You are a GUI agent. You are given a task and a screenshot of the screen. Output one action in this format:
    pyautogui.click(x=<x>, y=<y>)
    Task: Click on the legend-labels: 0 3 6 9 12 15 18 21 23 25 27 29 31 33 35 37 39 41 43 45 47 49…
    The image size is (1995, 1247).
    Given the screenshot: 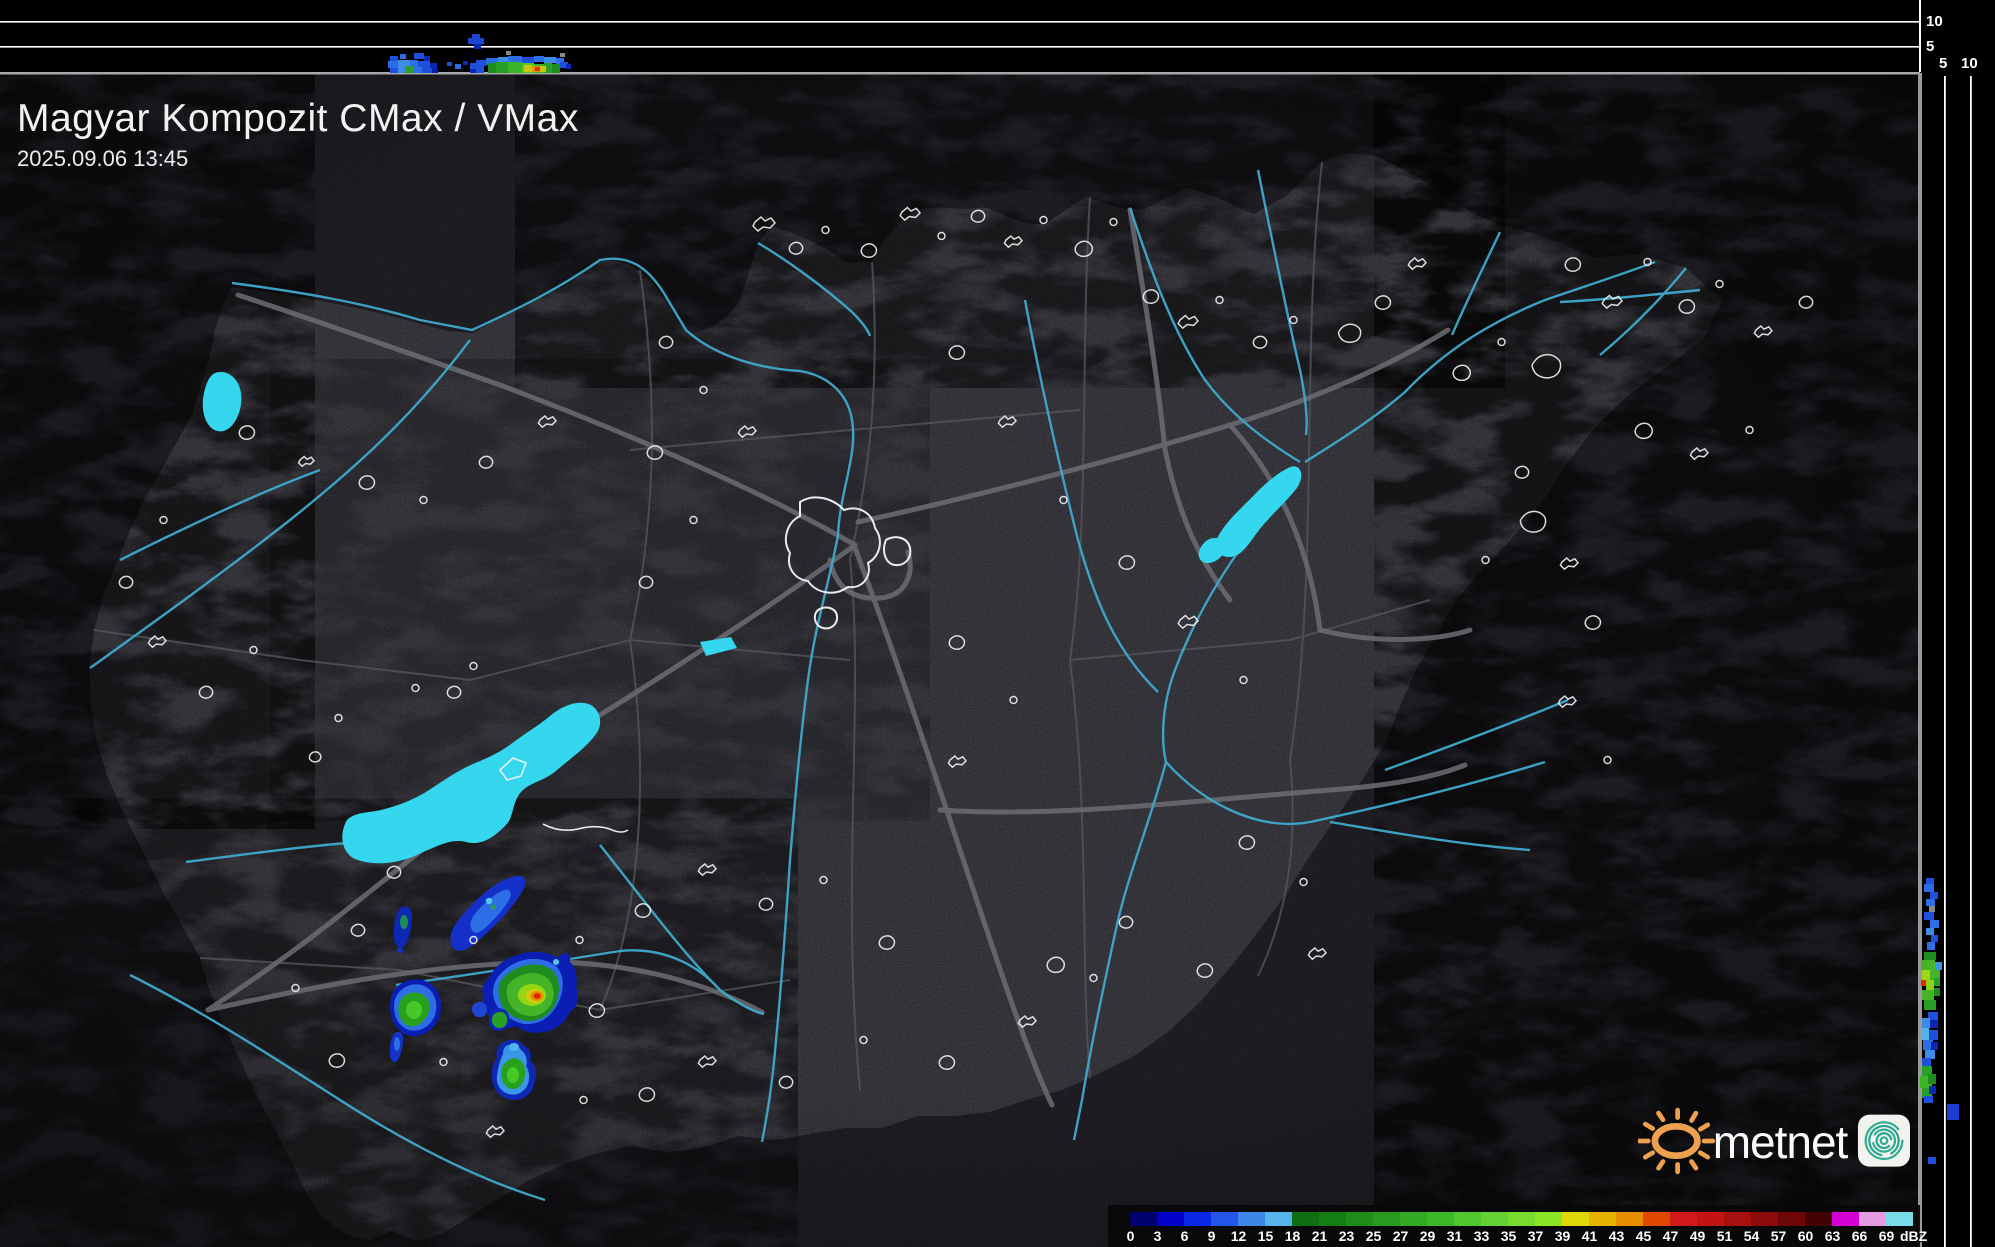 What is the action you would take?
    pyautogui.click(x=1522, y=1236)
    